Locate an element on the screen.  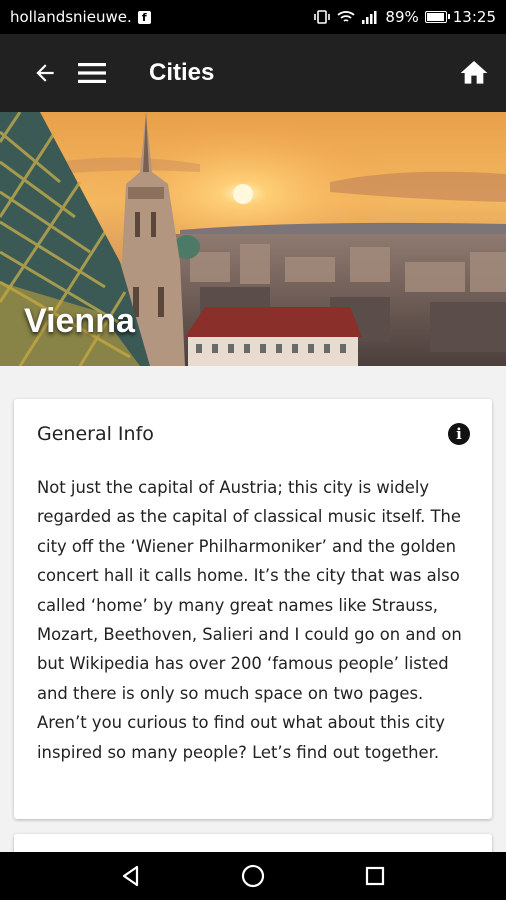
app-bar: Cities is located at coordinates (253, 73).